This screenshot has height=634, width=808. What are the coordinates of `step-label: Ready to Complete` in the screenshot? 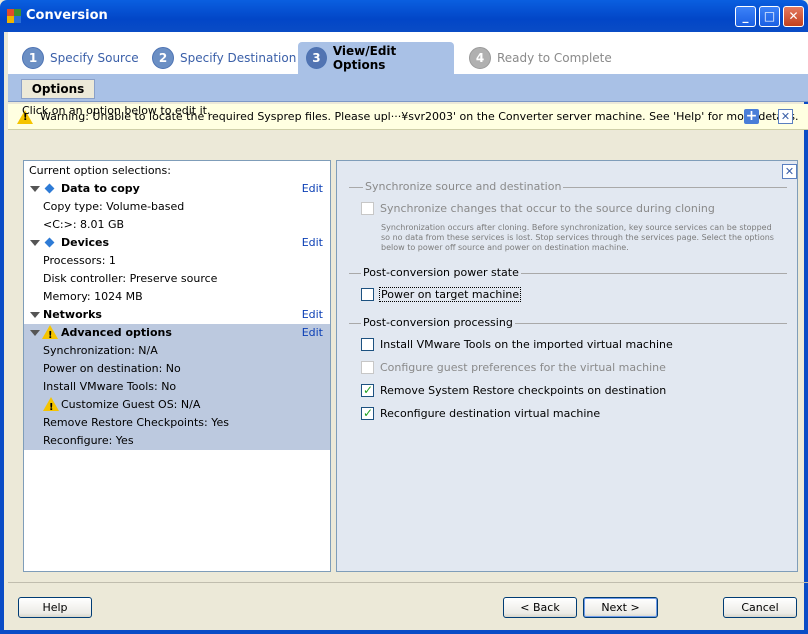 It's located at (554, 58).